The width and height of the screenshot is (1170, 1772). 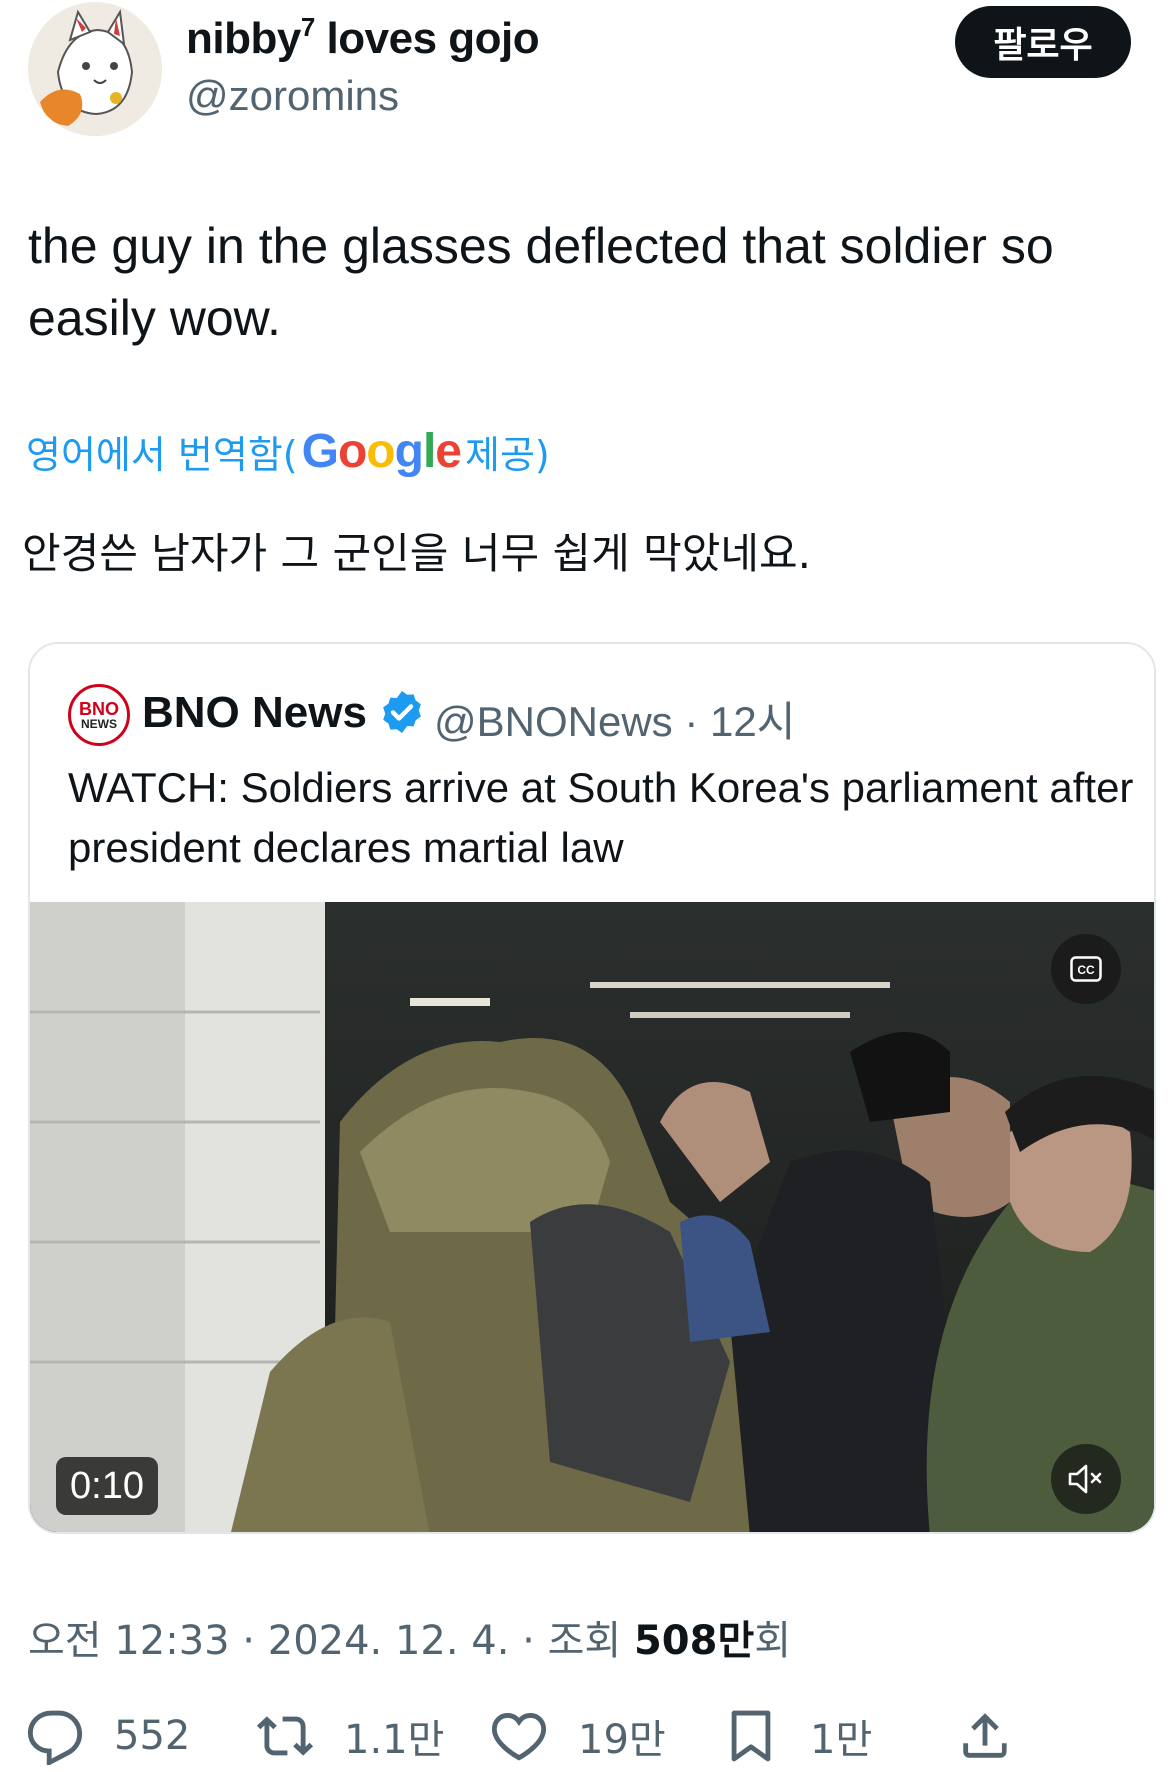 I want to click on cc-icon: CC, so click(x=1086, y=969).